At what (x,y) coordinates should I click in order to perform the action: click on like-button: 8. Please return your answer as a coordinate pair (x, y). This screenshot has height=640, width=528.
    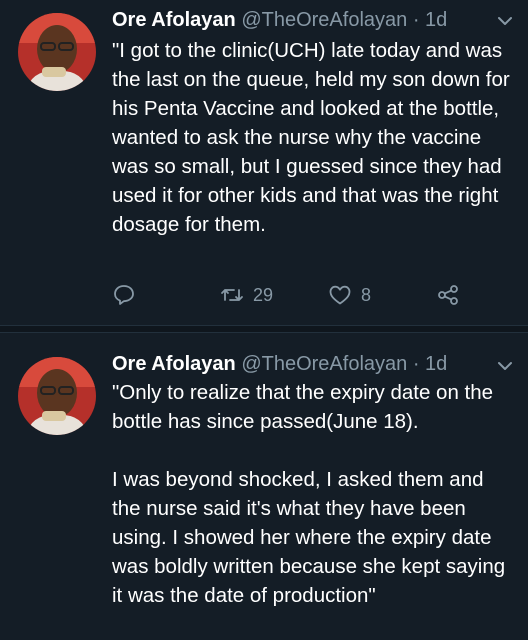
    Looking at the image, I should click on (349, 295).